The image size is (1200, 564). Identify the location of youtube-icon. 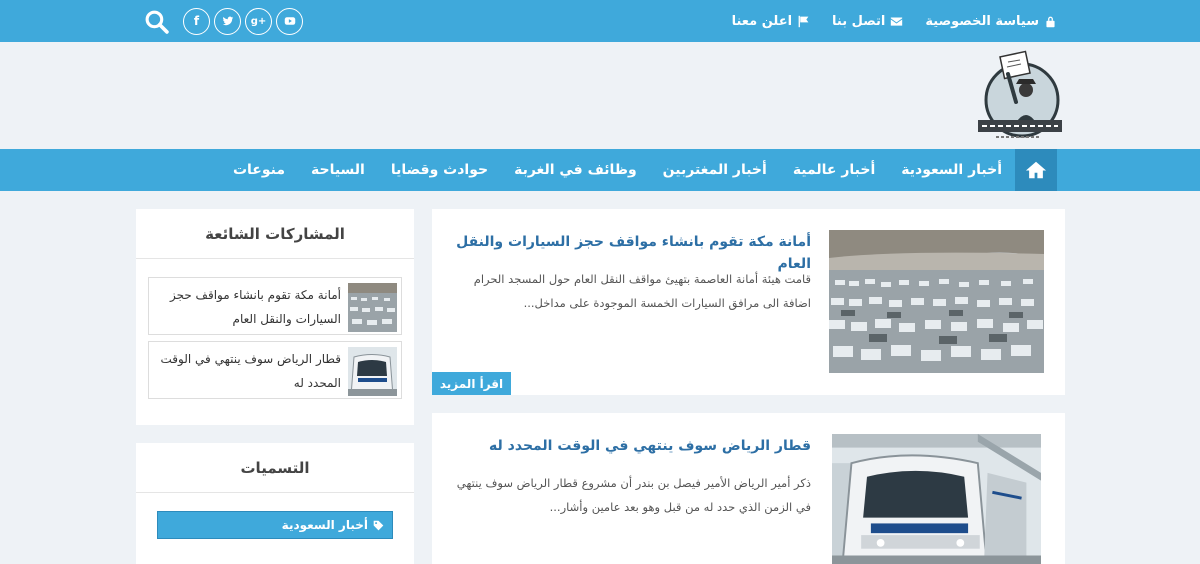
(289, 21).